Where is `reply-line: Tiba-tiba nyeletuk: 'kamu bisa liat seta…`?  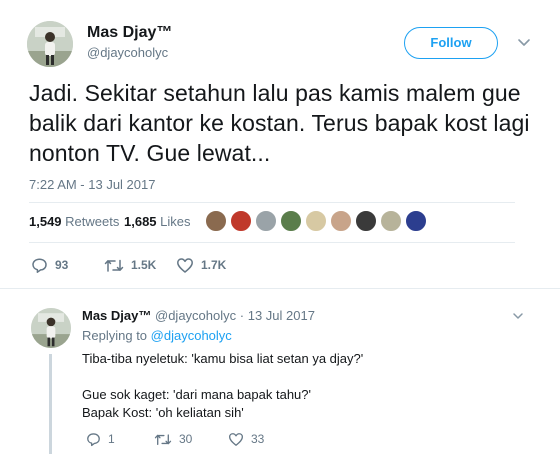 reply-line: Tiba-tiba nyeletuk: 'kamu bisa liat seta… is located at coordinates (223, 358).